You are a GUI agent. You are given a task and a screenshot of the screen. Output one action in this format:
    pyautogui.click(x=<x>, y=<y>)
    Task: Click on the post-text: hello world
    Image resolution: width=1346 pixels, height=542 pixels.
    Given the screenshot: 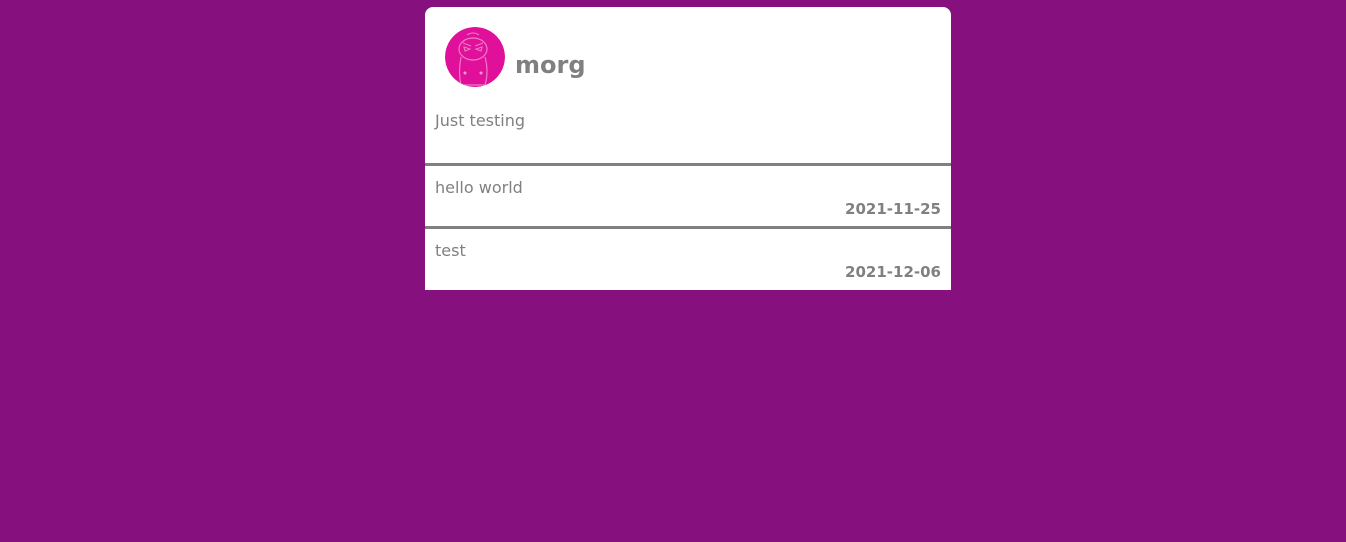 What is the action you would take?
    pyautogui.click(x=479, y=187)
    